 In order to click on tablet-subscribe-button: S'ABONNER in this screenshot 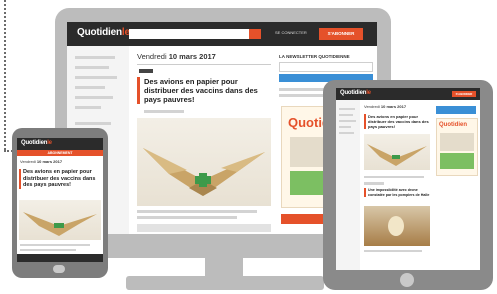, I will do `click(464, 94)`.